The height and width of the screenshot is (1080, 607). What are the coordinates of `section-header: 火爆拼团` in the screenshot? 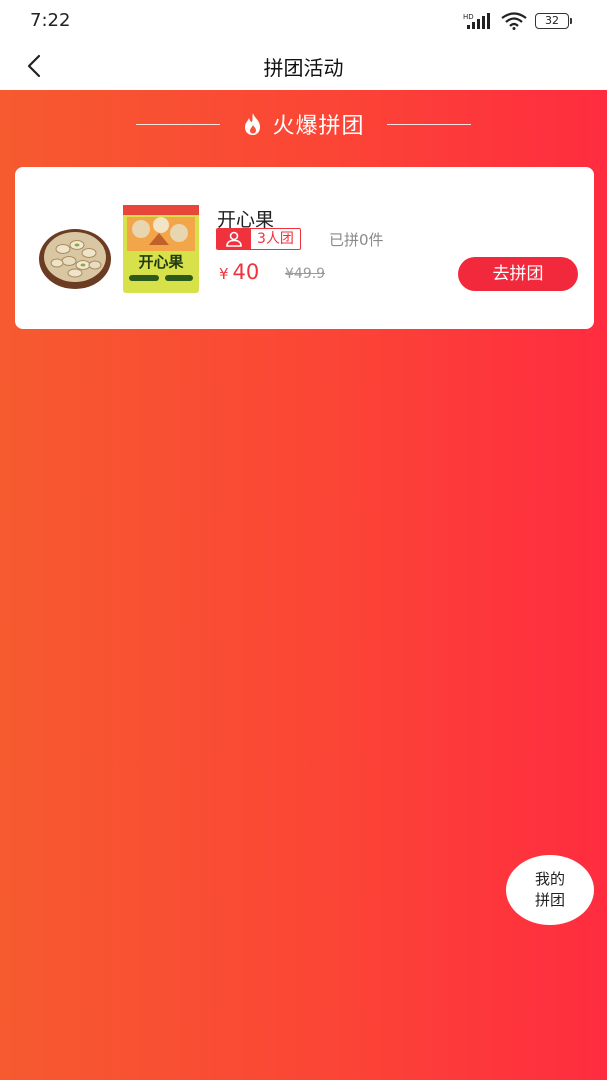 It's located at (303, 124).